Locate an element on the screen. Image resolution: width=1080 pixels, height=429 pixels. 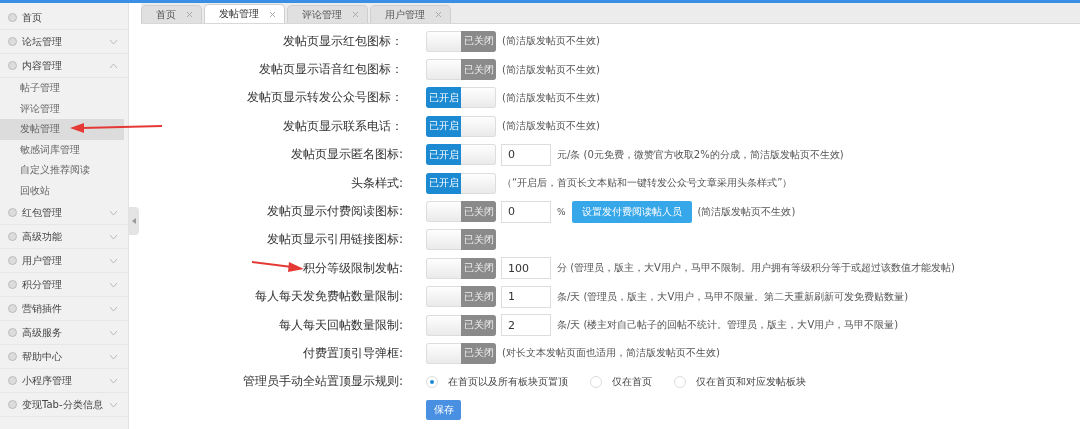
sidebar-item: 小程序管理 is located at coordinates (64, 381).